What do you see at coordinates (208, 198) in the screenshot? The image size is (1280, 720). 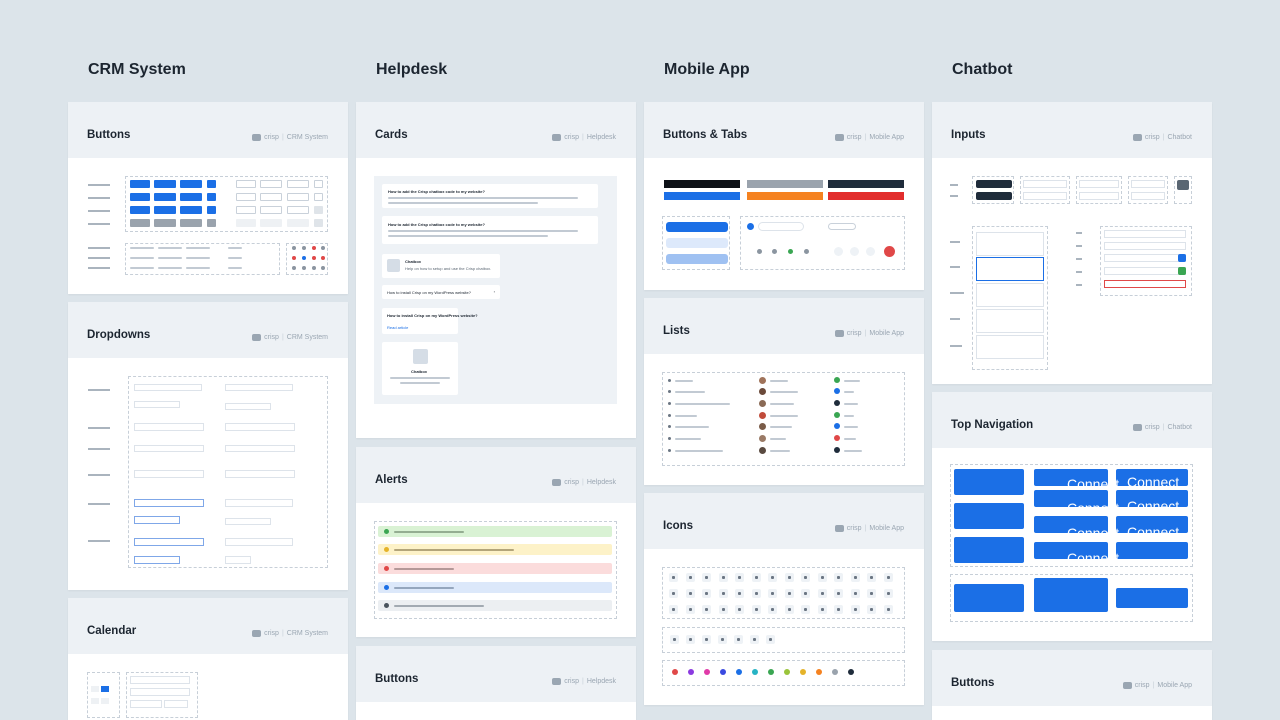 I see `card-crm-buttons: Buttons crisp | CRM System` at bounding box center [208, 198].